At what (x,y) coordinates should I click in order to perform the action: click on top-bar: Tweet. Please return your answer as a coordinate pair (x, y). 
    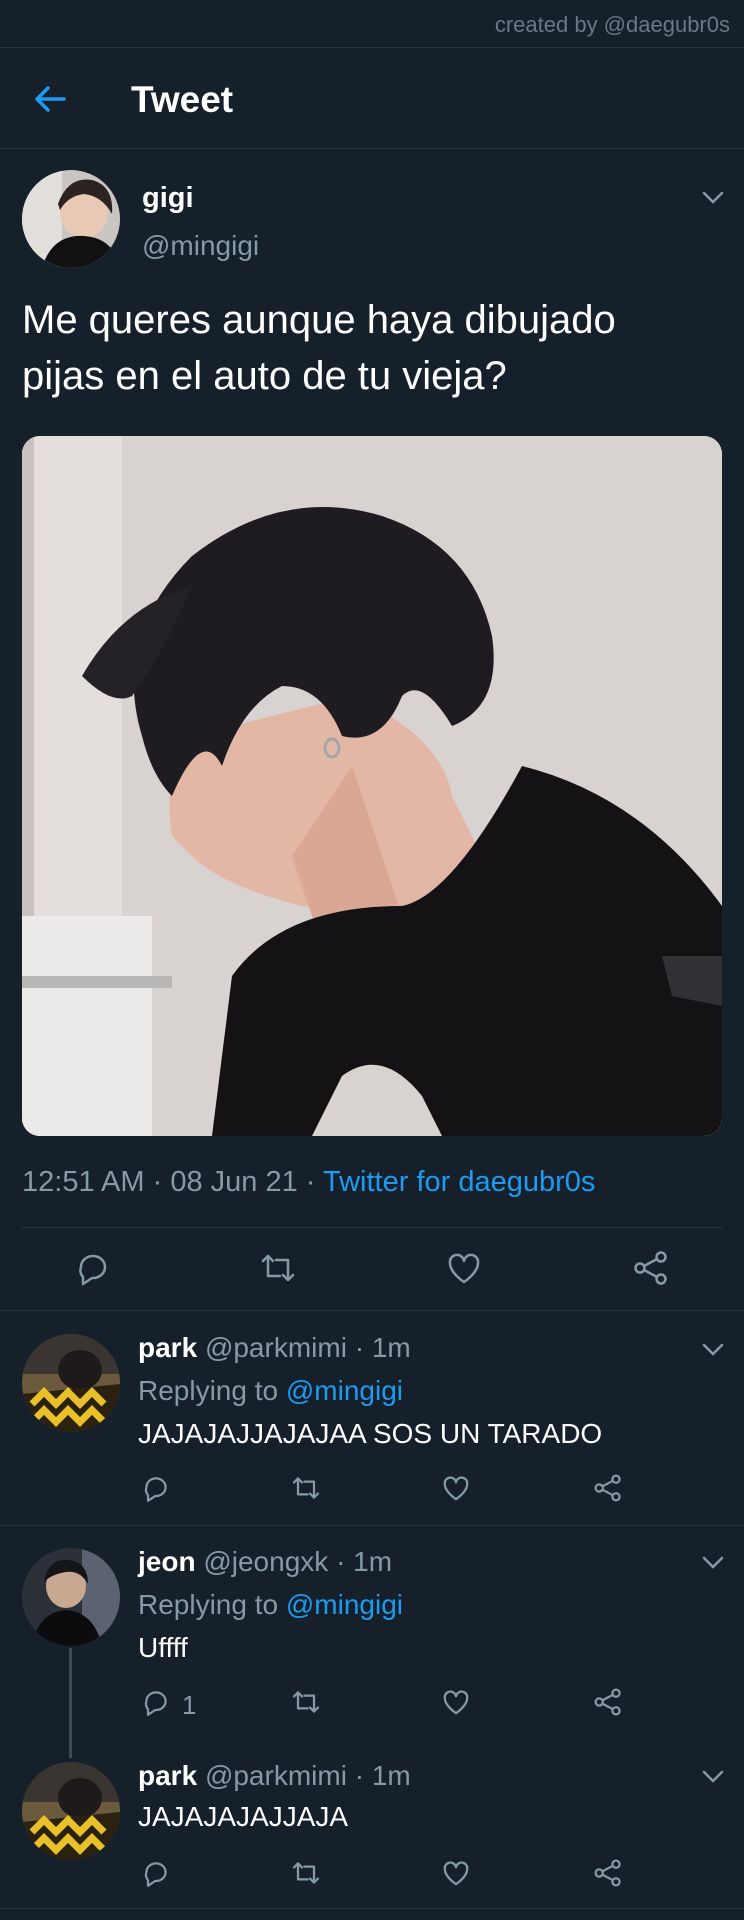
    Looking at the image, I should click on (372, 99).